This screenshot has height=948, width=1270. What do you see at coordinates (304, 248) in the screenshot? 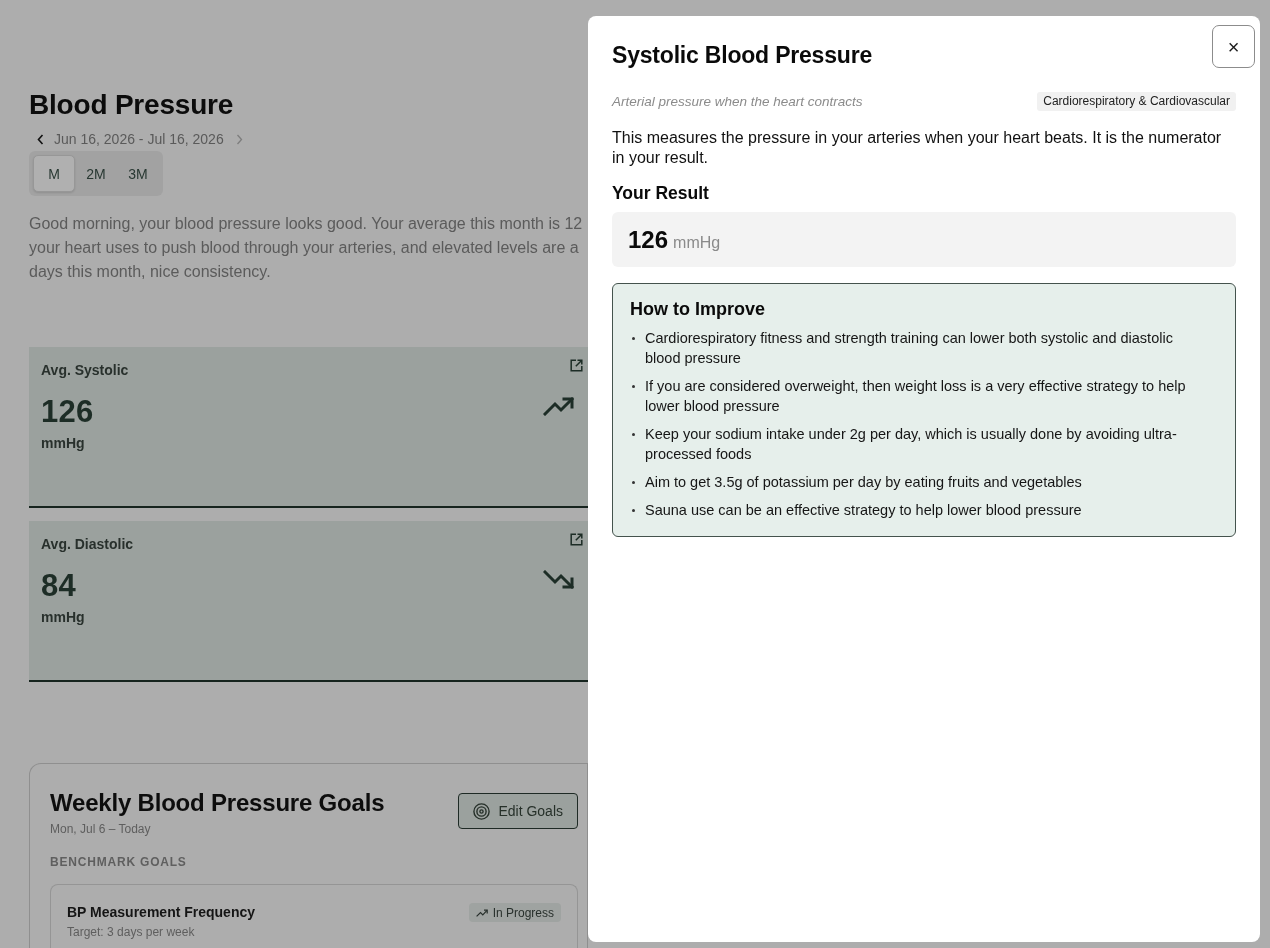
I see `summary-text: your heart uses to push blood through your arteries, and elevated levels are a` at bounding box center [304, 248].